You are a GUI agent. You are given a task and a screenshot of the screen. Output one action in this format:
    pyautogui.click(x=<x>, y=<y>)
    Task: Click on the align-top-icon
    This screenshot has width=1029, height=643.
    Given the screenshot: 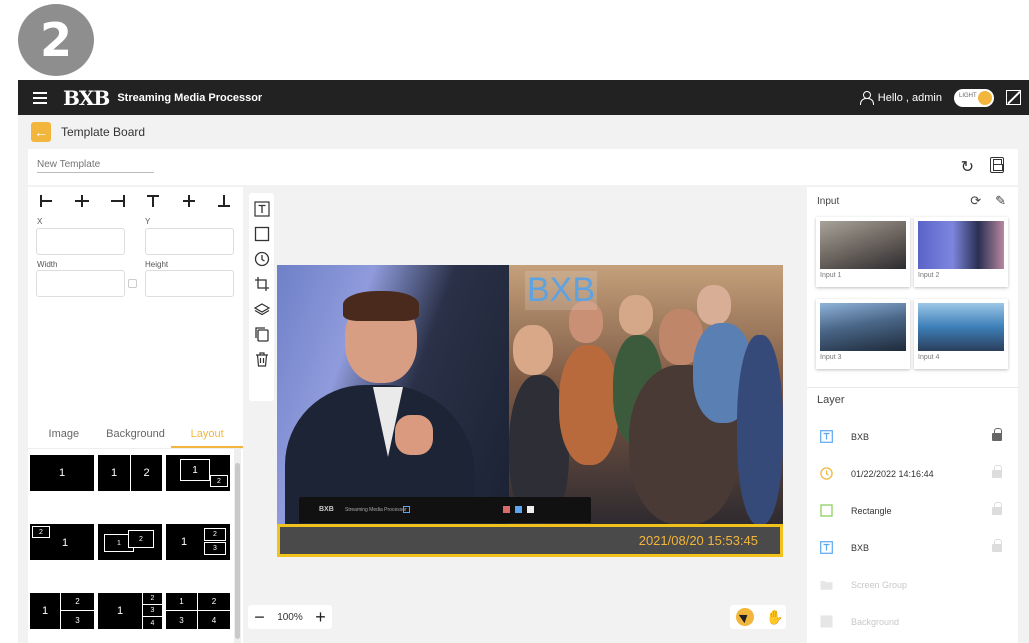 What is the action you would take?
    pyautogui.click(x=153, y=201)
    